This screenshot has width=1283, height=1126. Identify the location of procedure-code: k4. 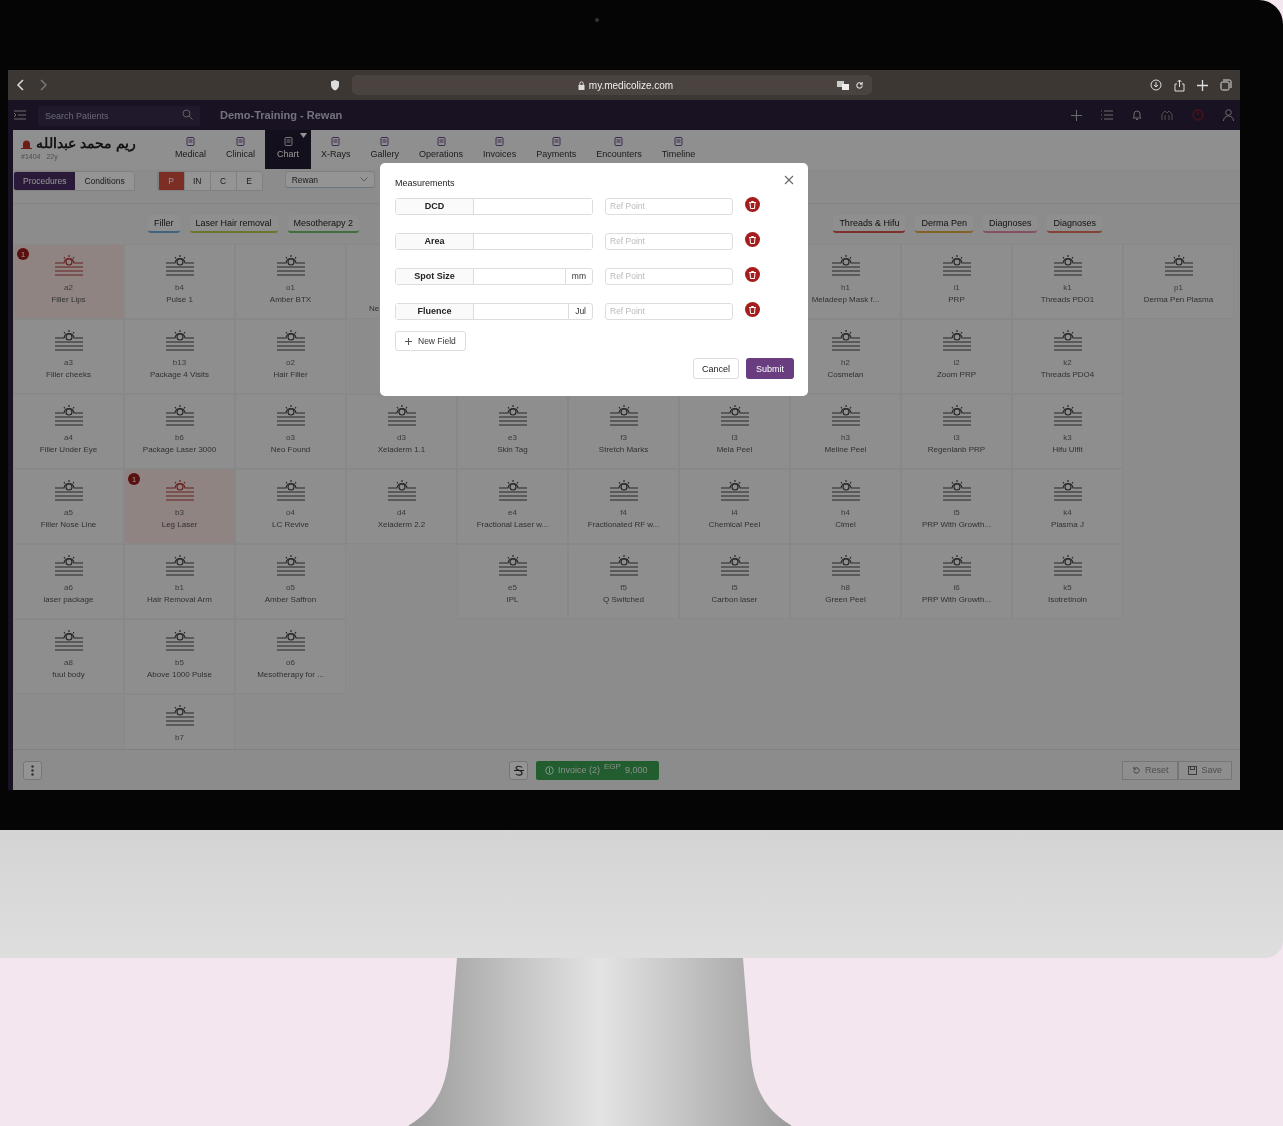
(1067, 512).